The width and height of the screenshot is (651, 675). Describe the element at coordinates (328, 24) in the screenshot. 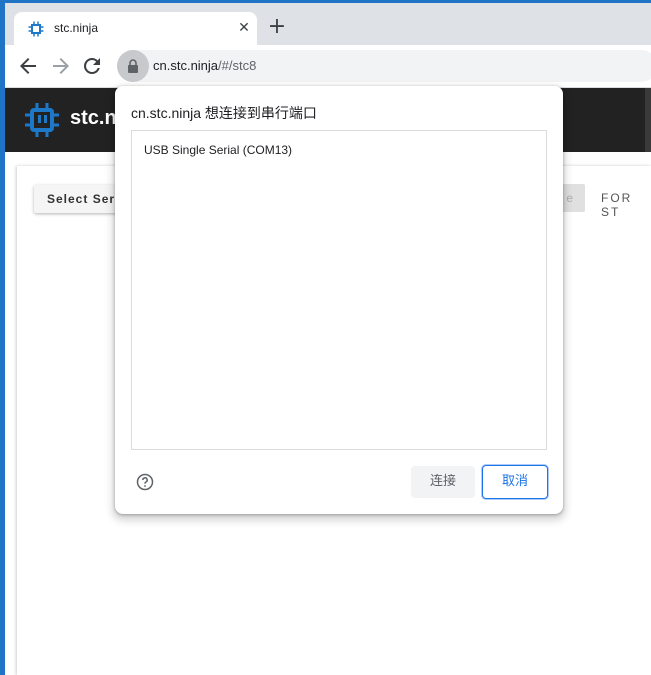

I see `tab-strip: stc.ninja ✕ +` at that location.